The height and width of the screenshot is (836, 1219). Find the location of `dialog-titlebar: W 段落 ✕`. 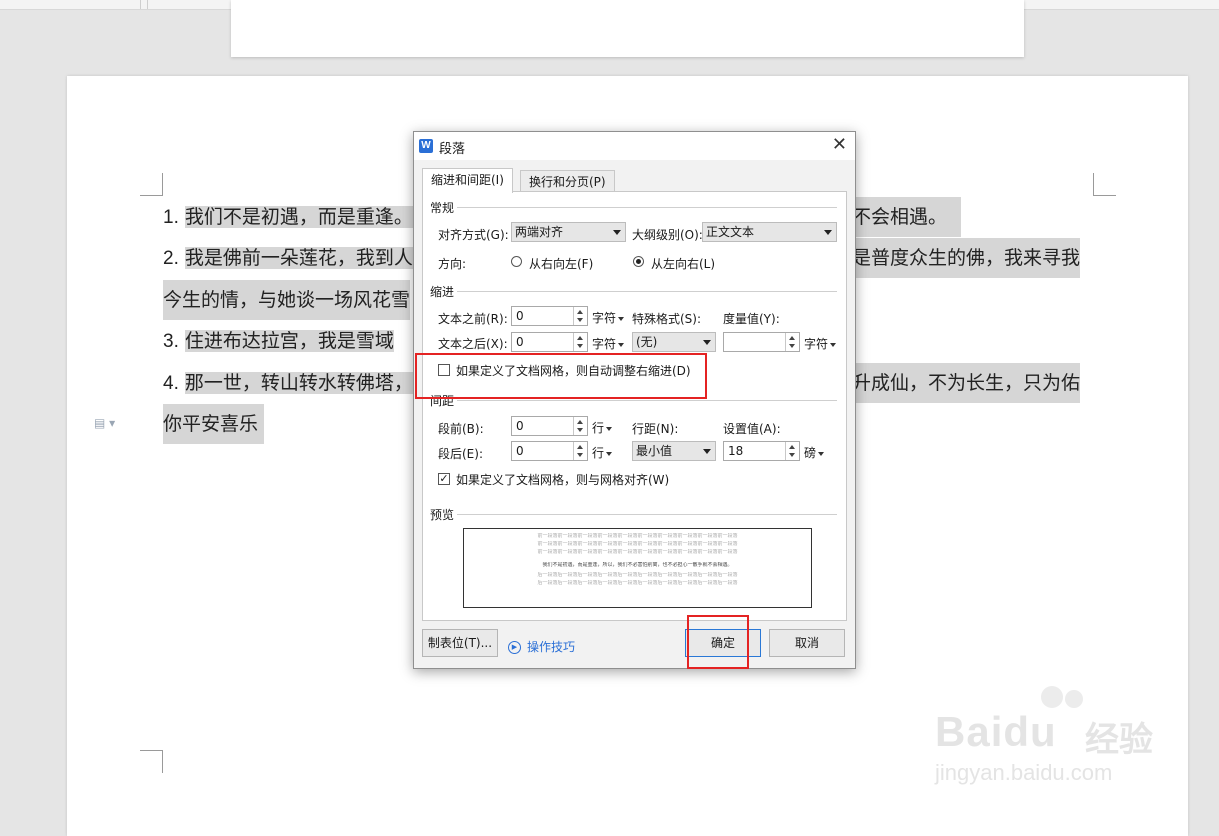

dialog-titlebar: W 段落 ✕ is located at coordinates (634, 146).